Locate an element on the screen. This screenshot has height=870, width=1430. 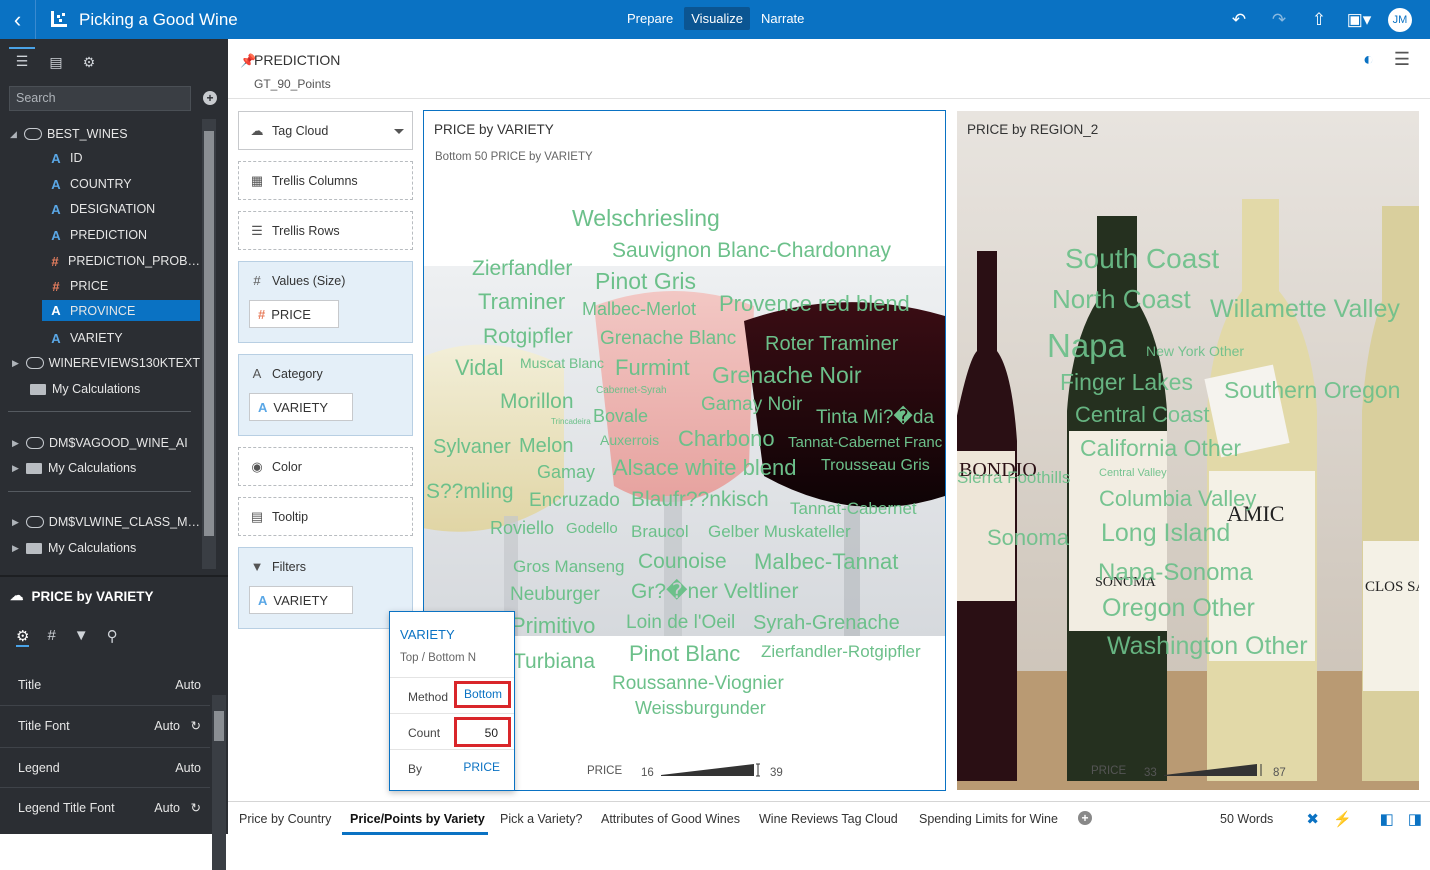
tree-item: A ID is located at coordinates (100, 158).